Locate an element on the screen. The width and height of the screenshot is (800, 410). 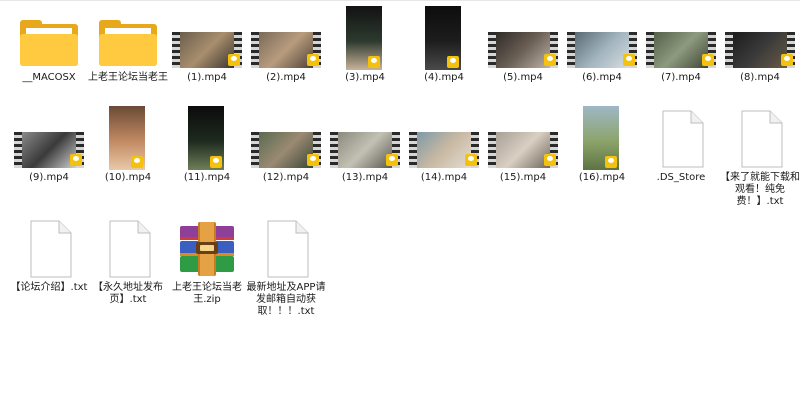
file-name: (7).mp4 is located at coordinates (681, 77).